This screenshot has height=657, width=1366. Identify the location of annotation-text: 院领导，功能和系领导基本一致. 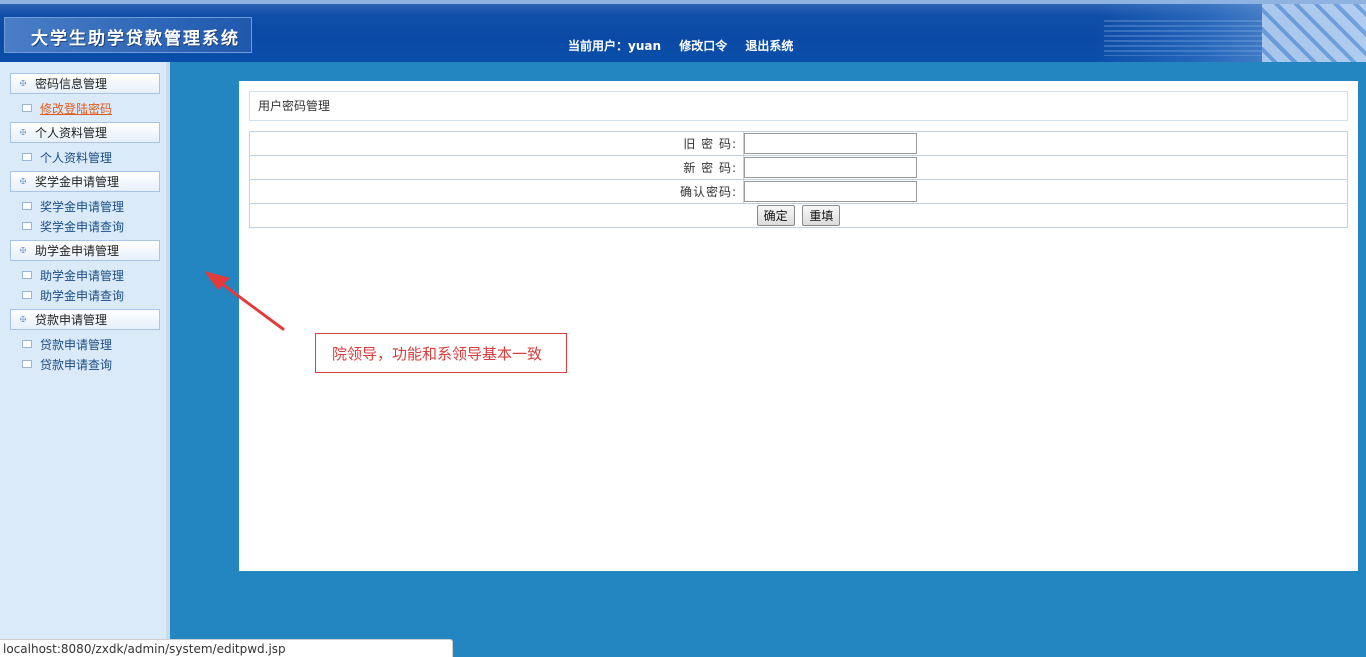
(437, 354).